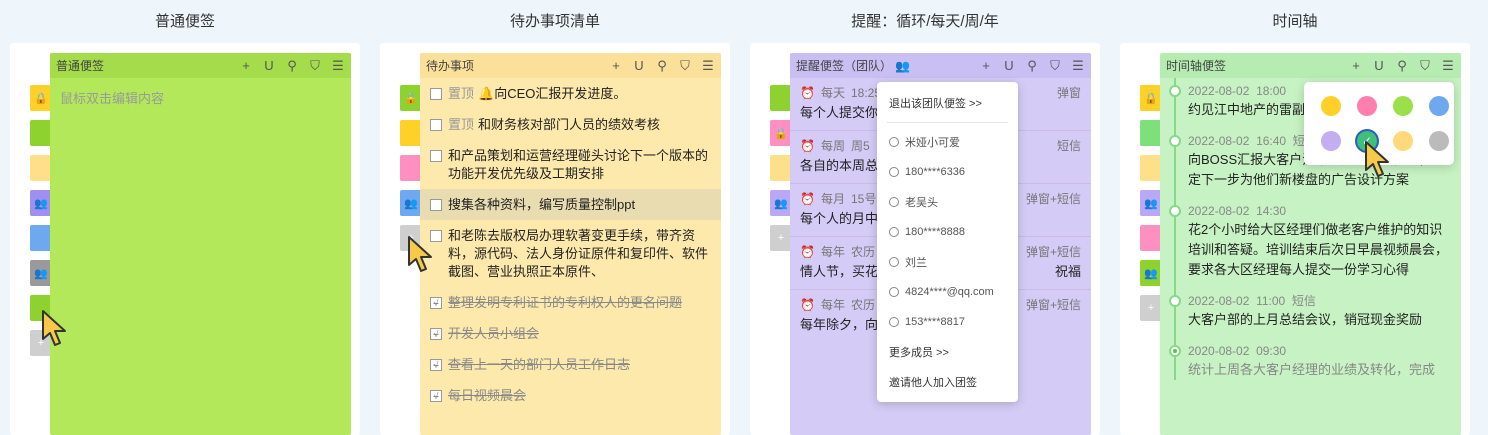 This screenshot has height=435, width=1488. Describe the element at coordinates (1367, 106) in the screenshot. I see `swatch-pink` at that location.